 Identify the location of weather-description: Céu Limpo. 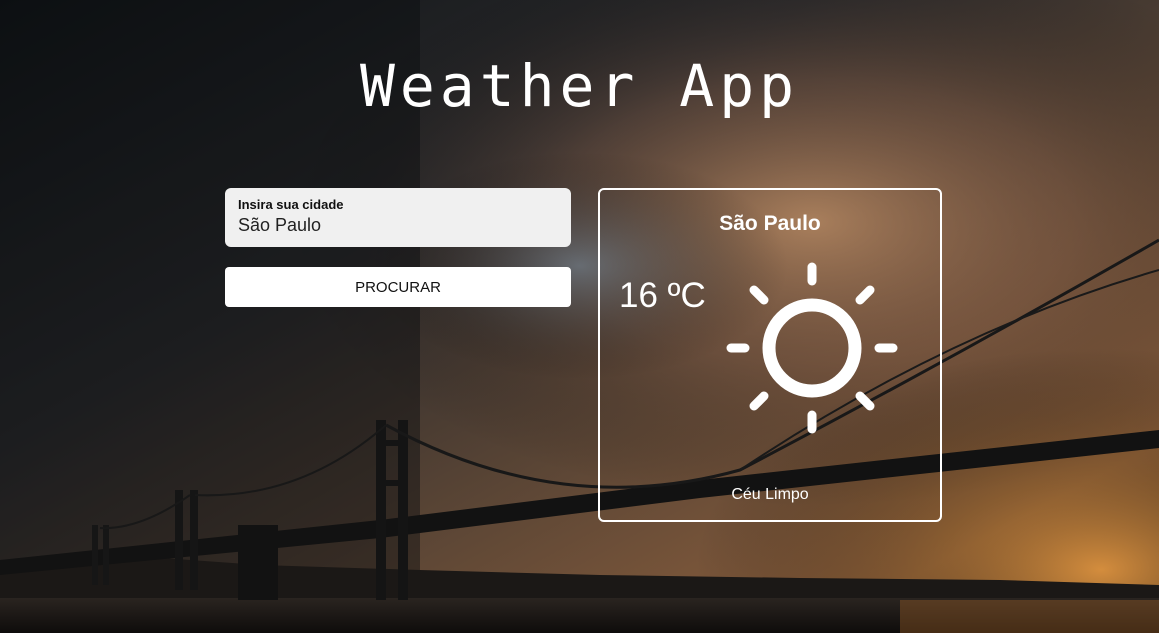
(770, 494).